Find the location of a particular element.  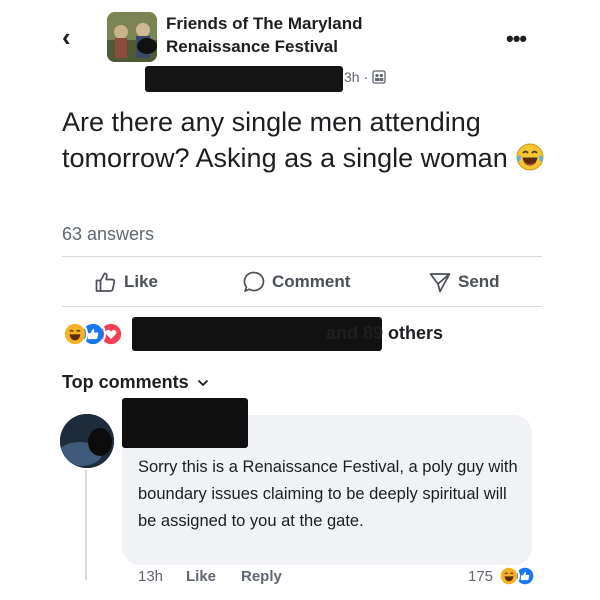

answers-count: 63 answers is located at coordinates (108, 234).